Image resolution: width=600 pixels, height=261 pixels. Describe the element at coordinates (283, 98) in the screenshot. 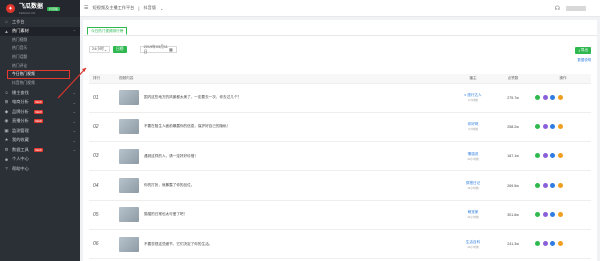

I see `video-cell: 国内这些地方的风景都太美了，一定要去一次，你去过几个？` at that location.